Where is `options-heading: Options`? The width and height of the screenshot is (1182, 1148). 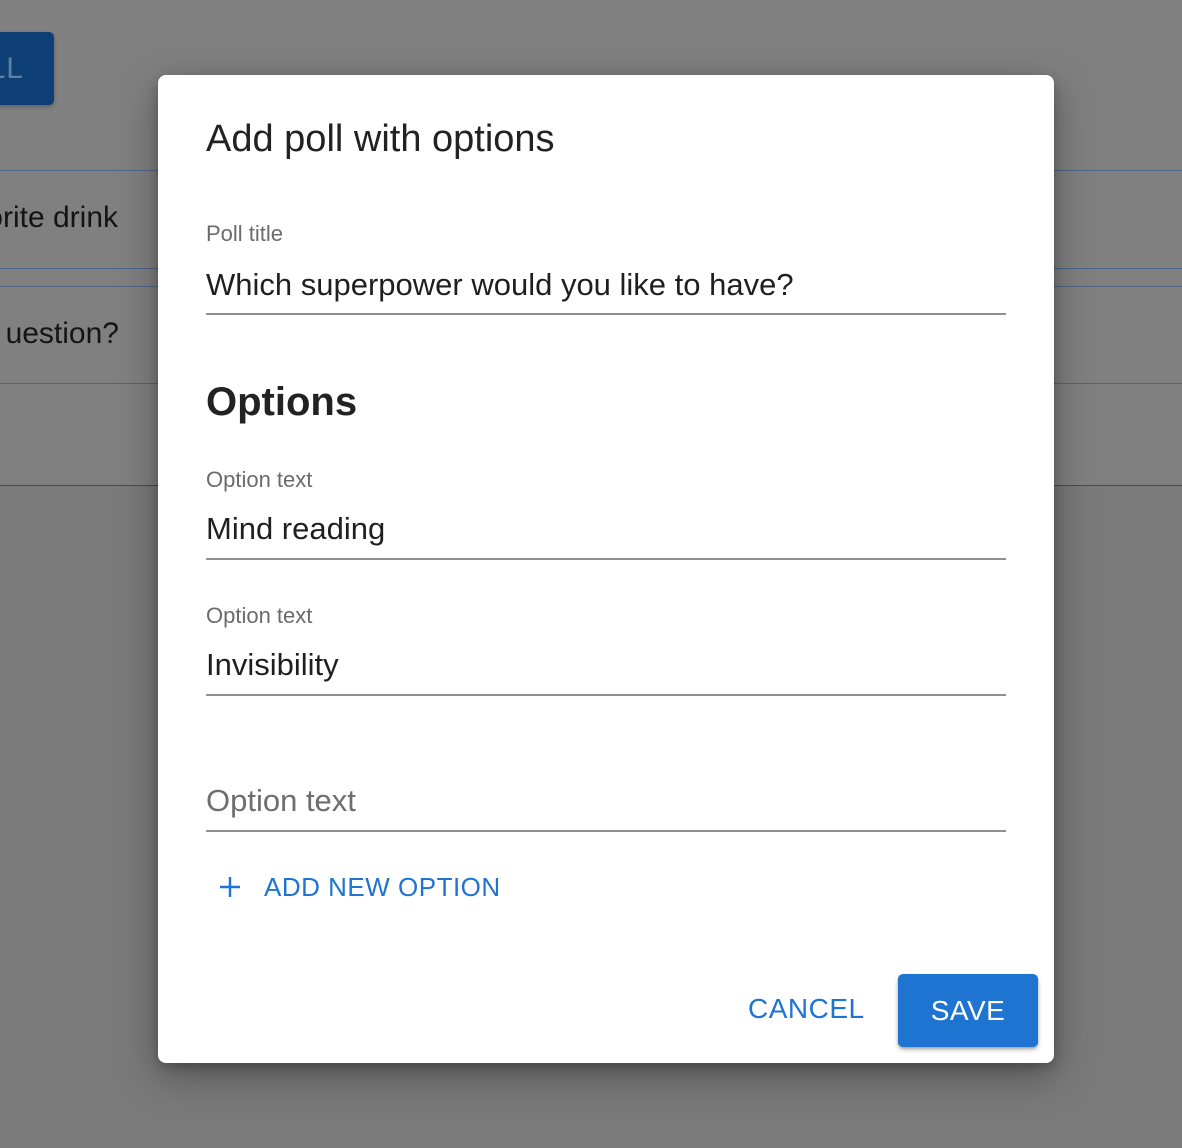 options-heading: Options is located at coordinates (282, 402).